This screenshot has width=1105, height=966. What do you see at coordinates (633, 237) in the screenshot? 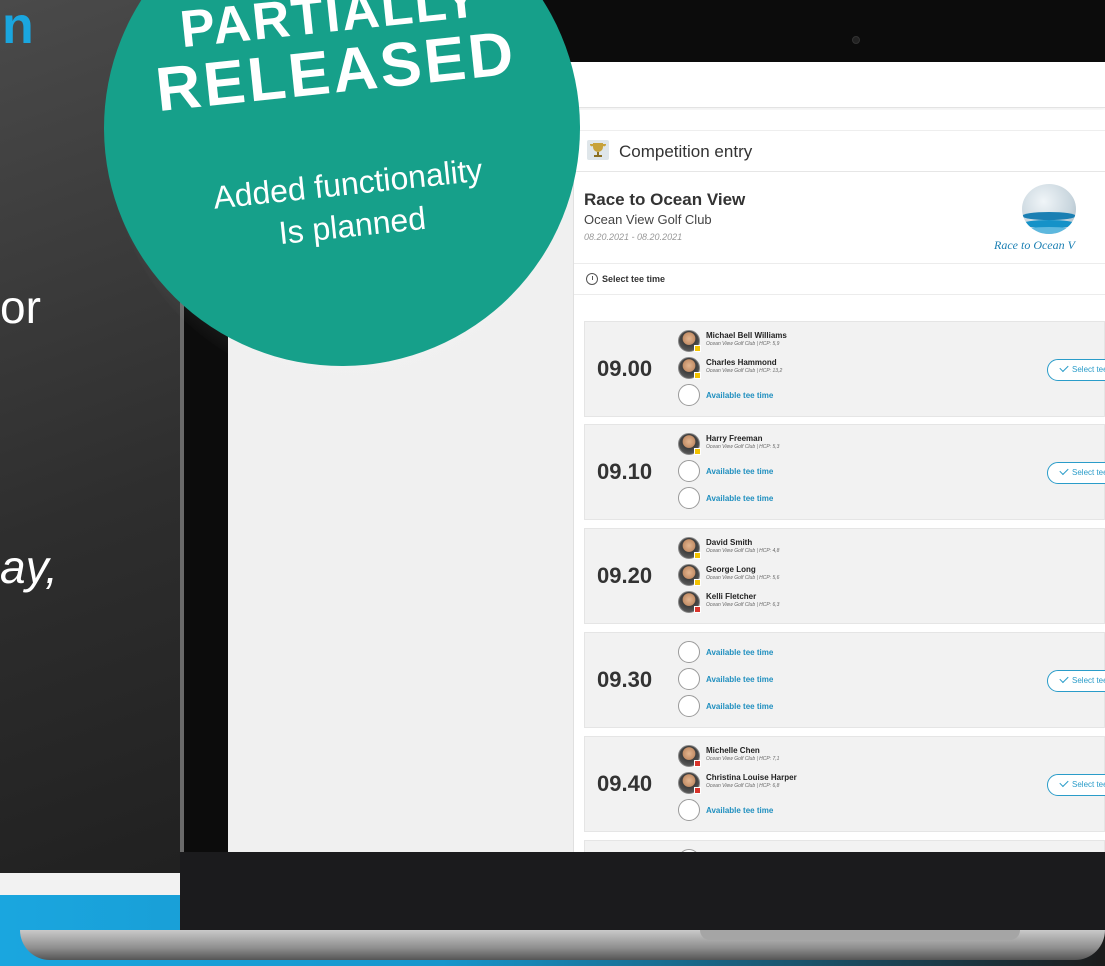
I see `event-dates: 08.20.2021 - 08.20.2021` at bounding box center [633, 237].